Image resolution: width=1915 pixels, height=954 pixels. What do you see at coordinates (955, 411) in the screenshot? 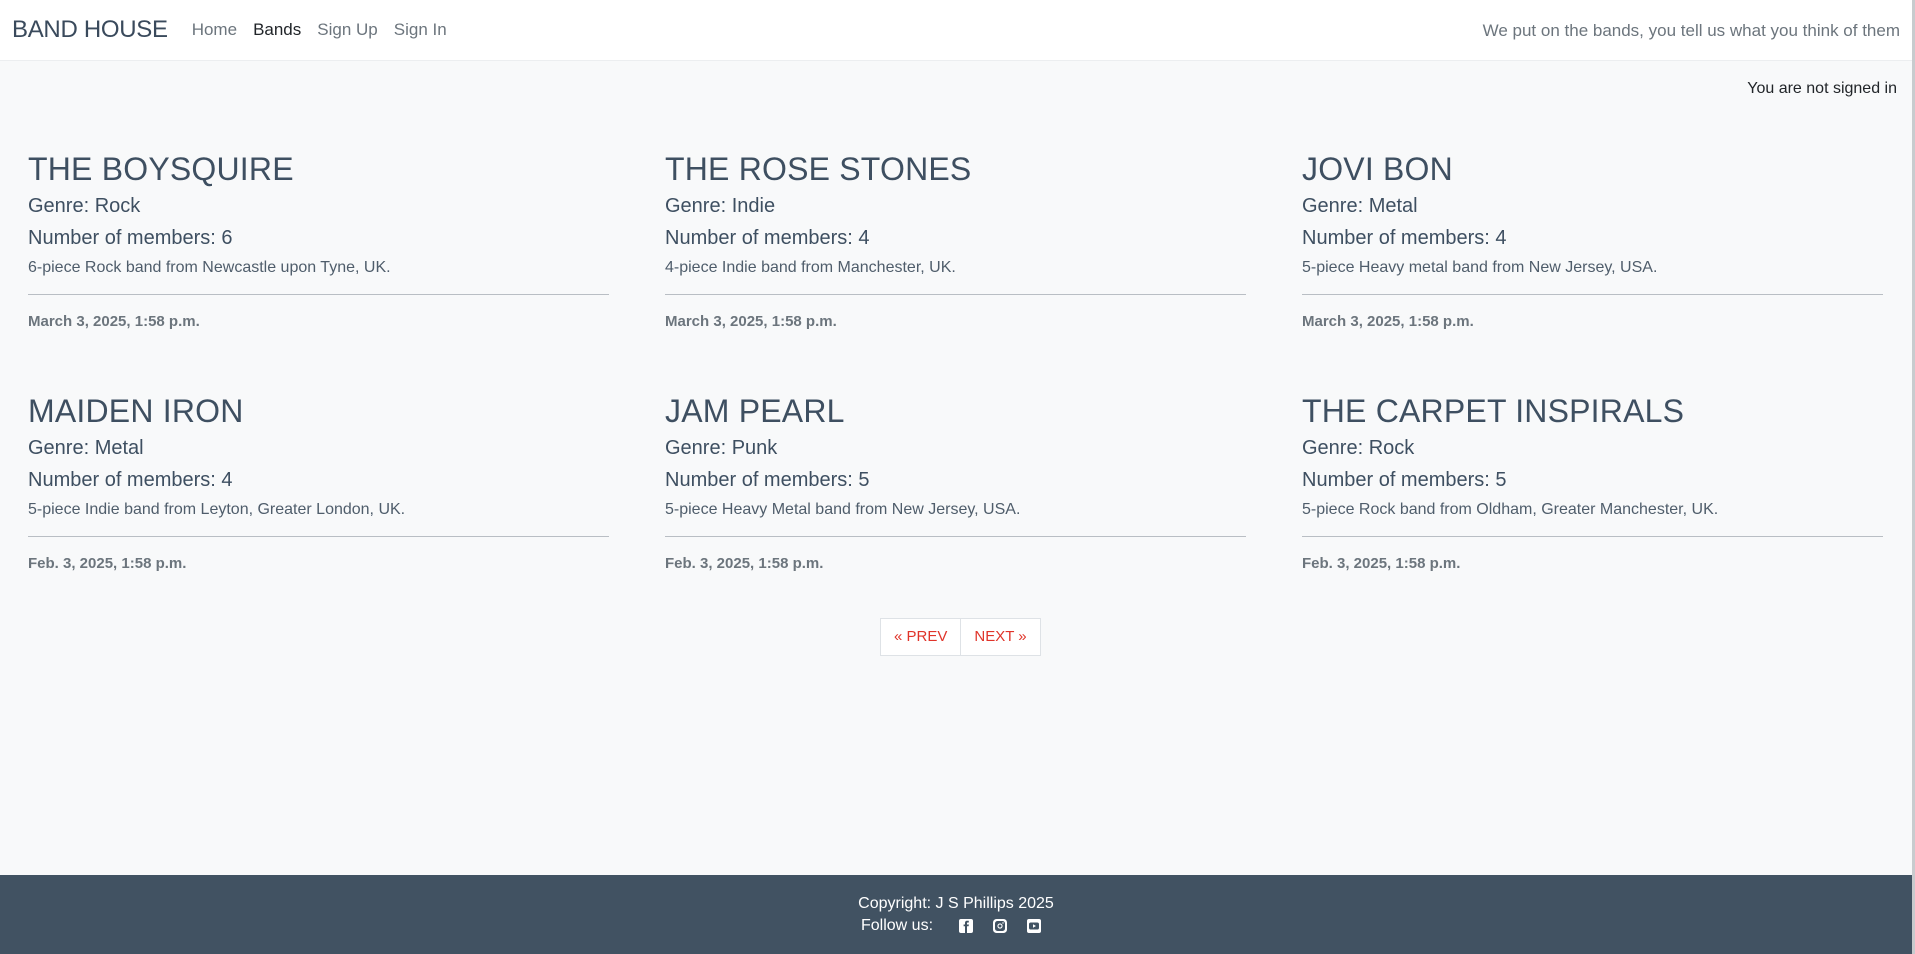
I see `band-name: JAM PEARL` at bounding box center [955, 411].